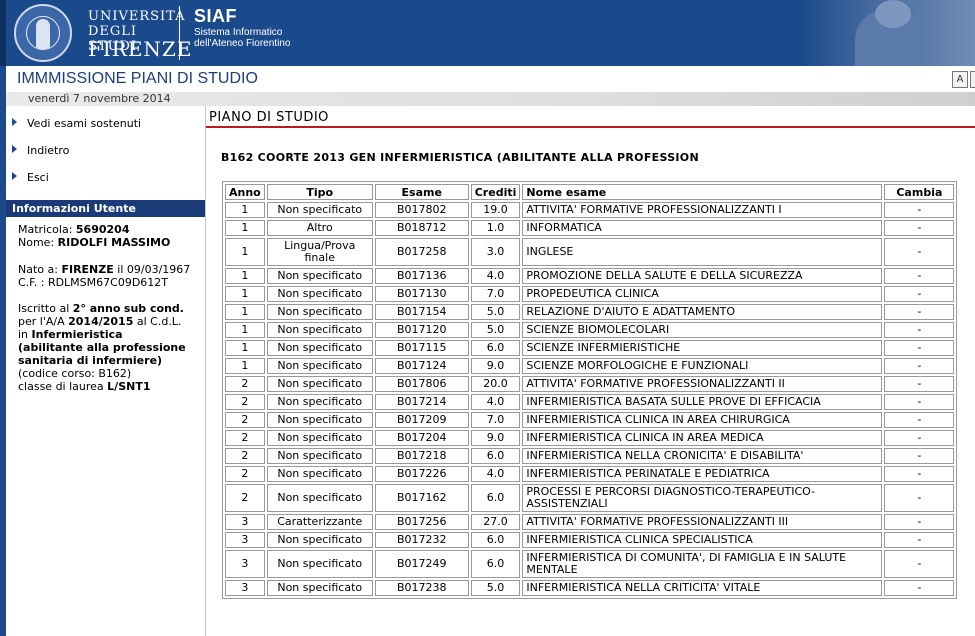 Image resolution: width=975 pixels, height=636 pixels. I want to click on nav-label: Indietro, so click(48, 150).